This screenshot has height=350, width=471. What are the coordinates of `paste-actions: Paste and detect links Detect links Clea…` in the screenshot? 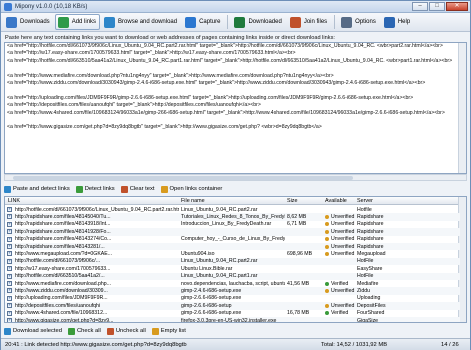 It's located at (113, 189).